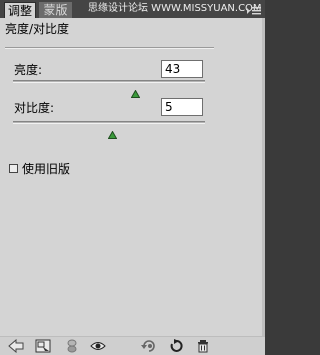 This screenshot has width=320, height=355. I want to click on back-arrow-icon, so click(16, 346).